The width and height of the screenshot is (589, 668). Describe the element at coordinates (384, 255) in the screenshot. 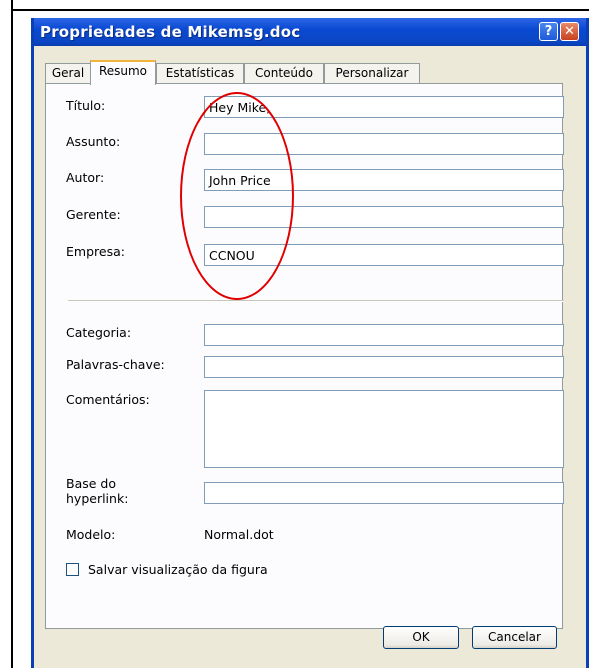

I see `empresa-field: CCNOU` at that location.